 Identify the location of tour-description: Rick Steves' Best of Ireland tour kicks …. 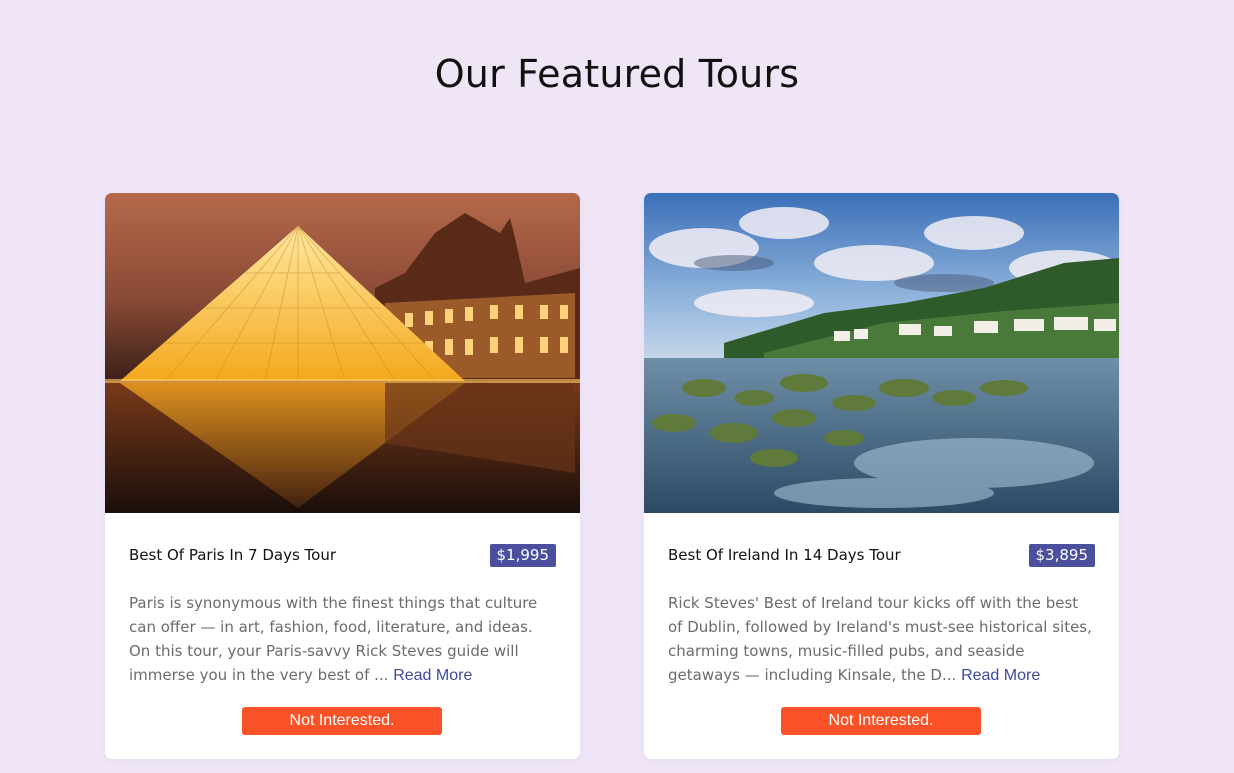
(881, 639).